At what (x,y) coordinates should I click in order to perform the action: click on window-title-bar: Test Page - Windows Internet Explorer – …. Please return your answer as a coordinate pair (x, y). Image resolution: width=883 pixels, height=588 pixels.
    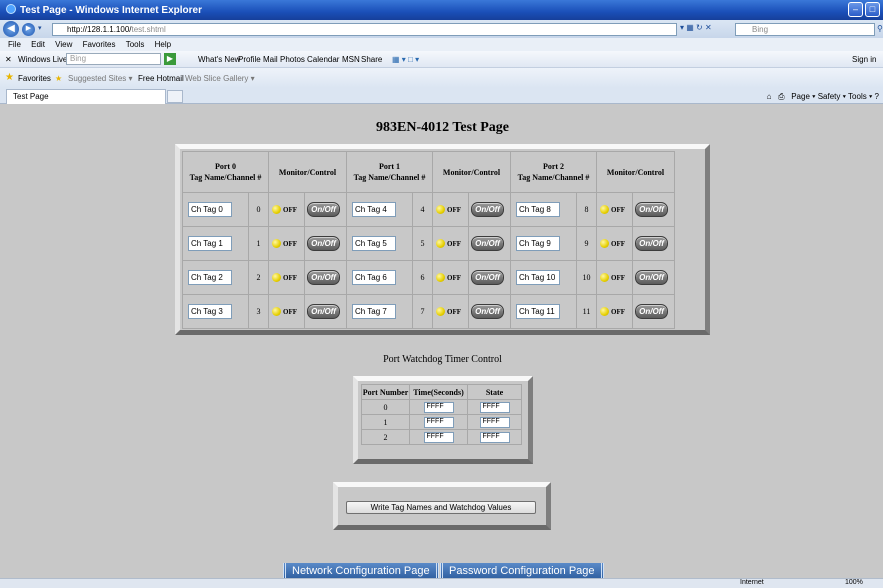
    Looking at the image, I should click on (441, 10).